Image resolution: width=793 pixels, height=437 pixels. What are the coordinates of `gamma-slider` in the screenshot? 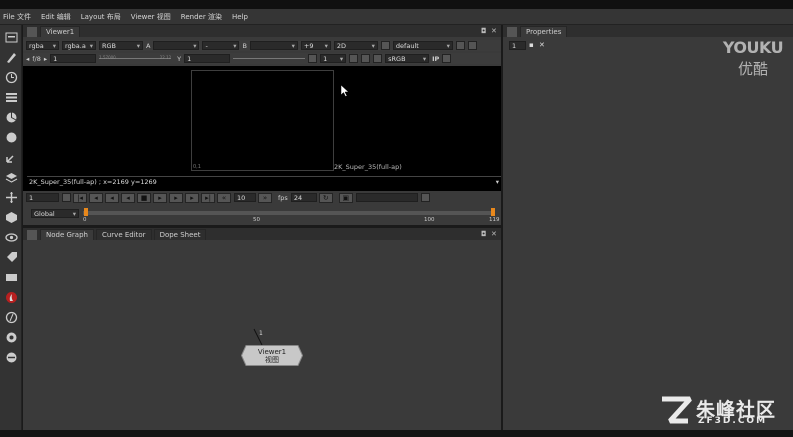 It's located at (269, 58).